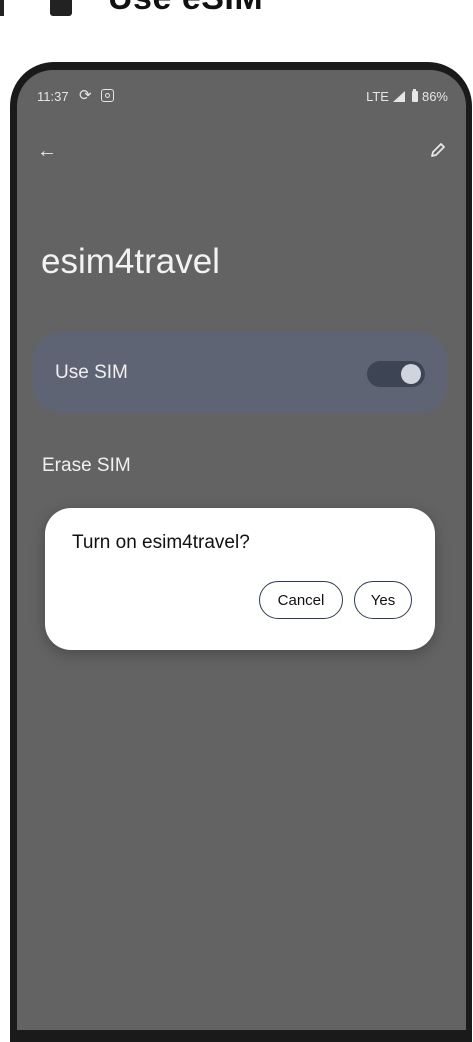 The image size is (473, 1042). Describe the element at coordinates (414, 95) in the screenshot. I see `battery-icon` at that location.